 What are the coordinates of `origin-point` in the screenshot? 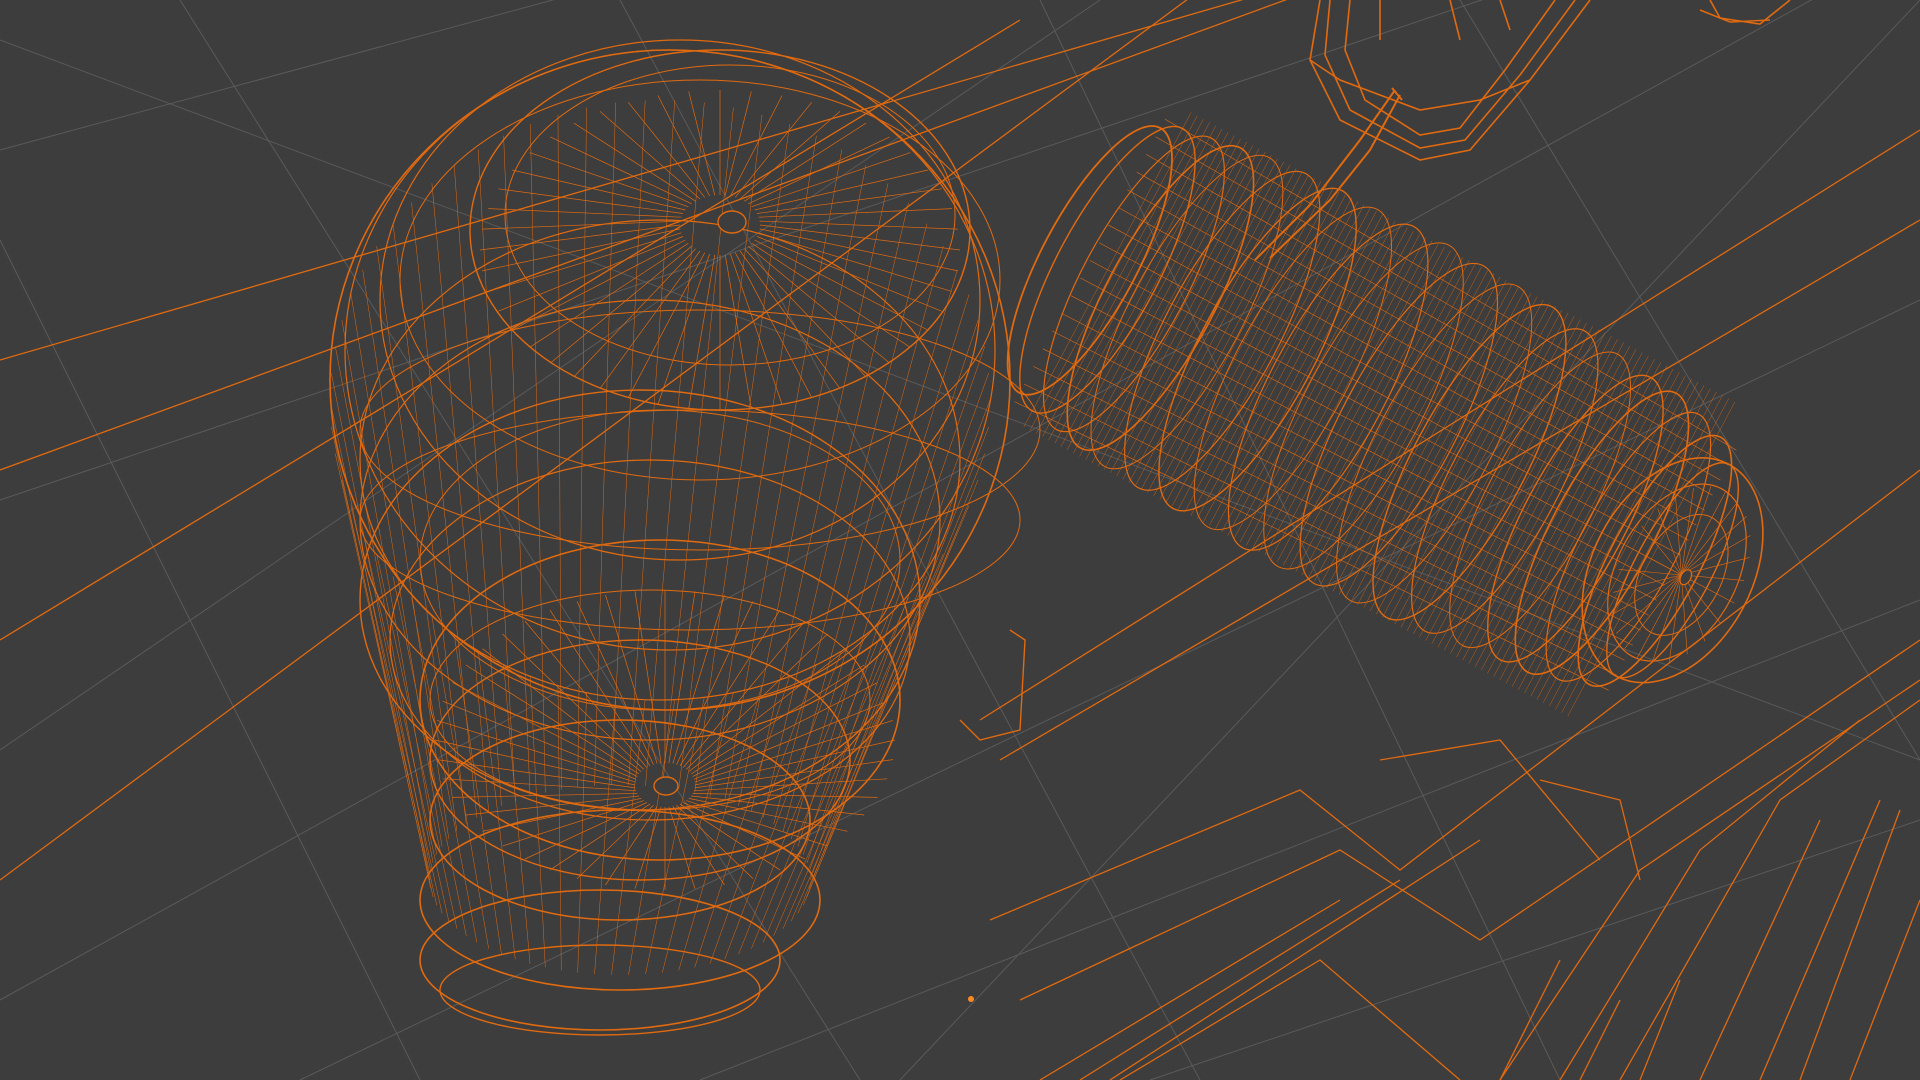 It's located at (971, 999).